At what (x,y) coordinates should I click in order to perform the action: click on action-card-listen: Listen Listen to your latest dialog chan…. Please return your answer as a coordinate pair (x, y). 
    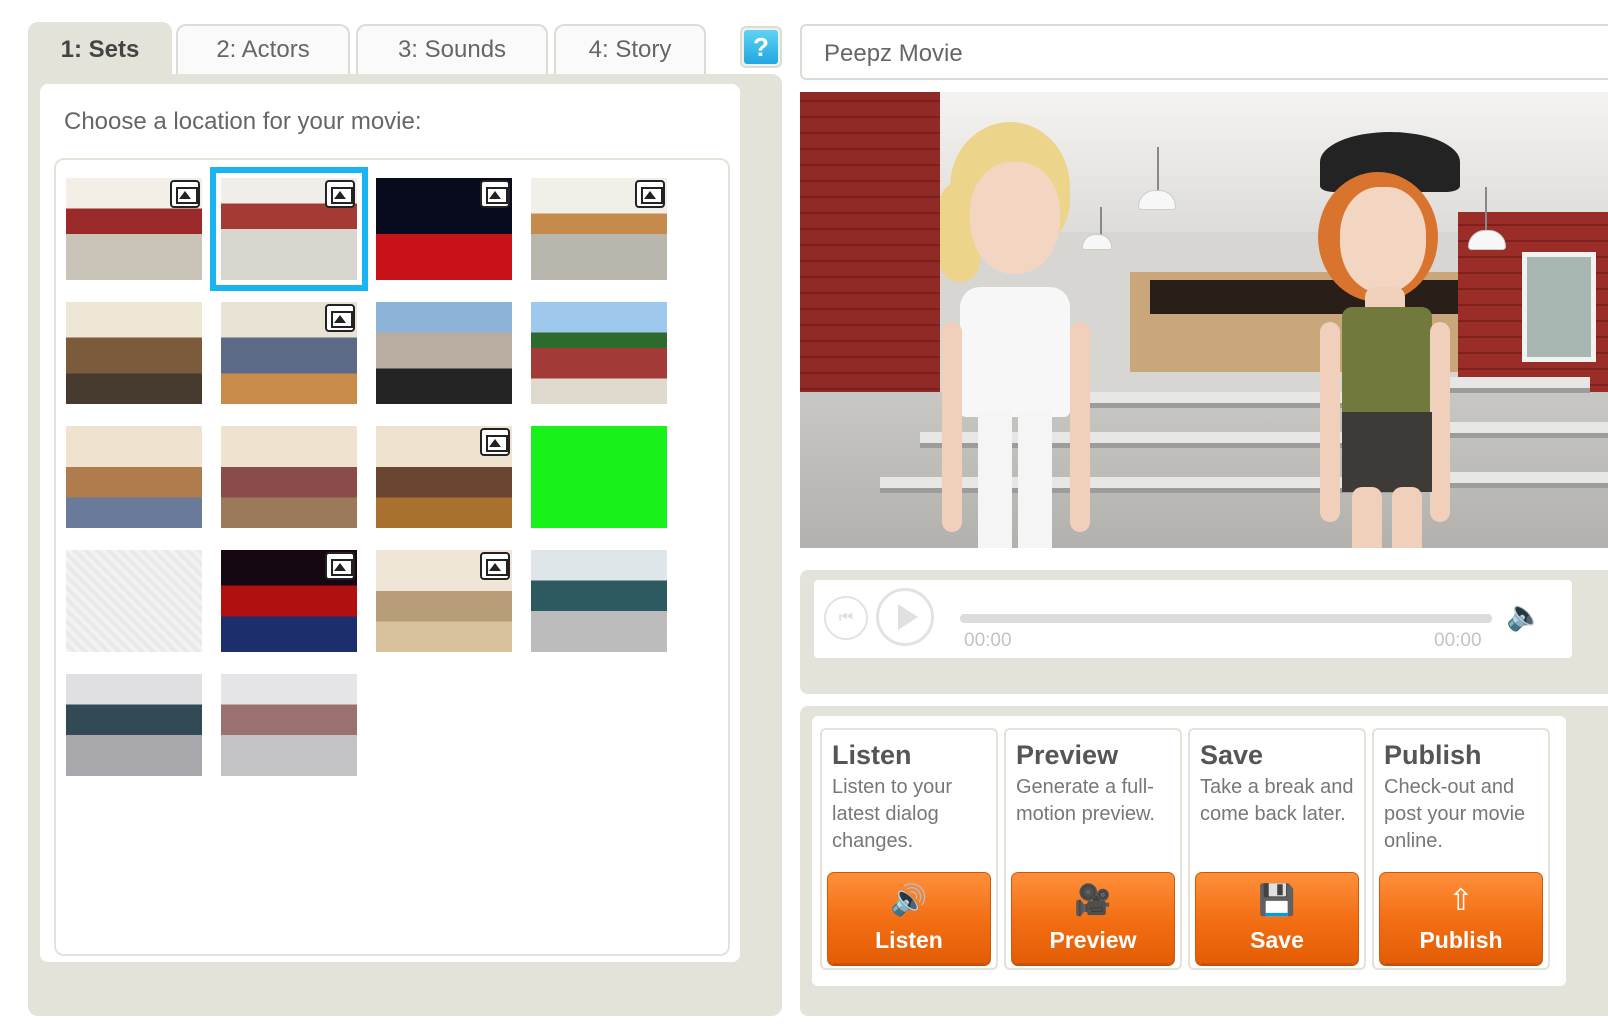
    Looking at the image, I should click on (909, 849).